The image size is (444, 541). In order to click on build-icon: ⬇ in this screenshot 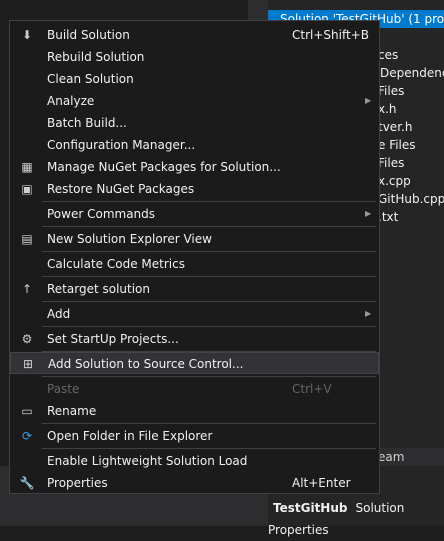, I will do `click(27, 35)`.